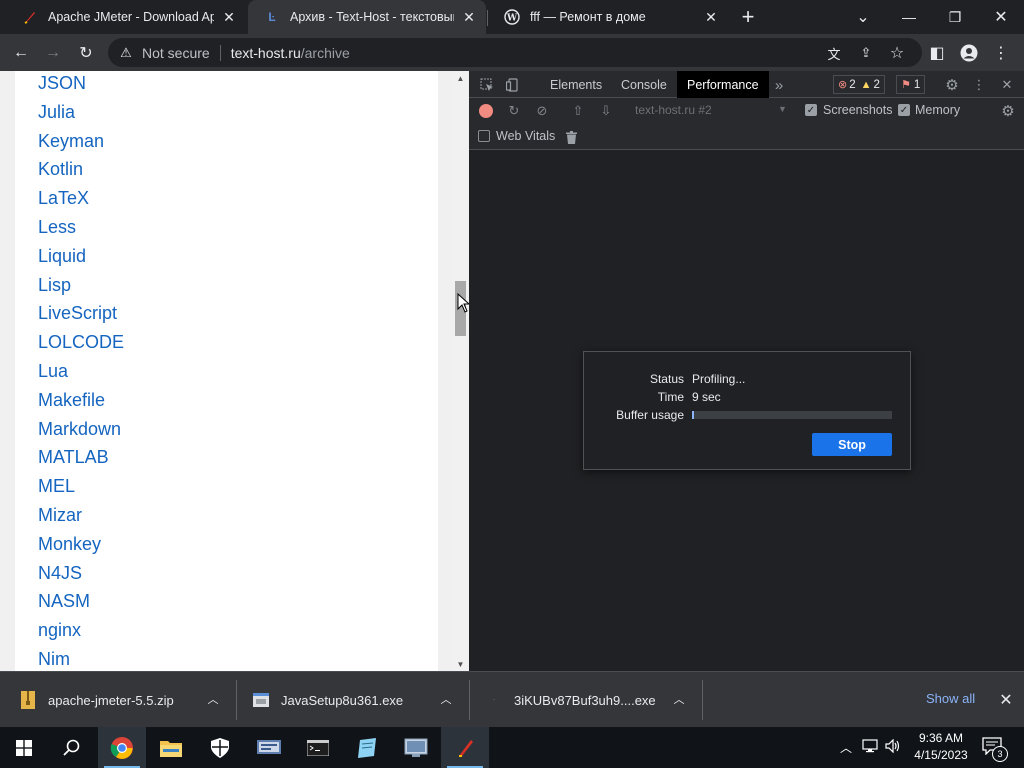 The image size is (1024, 768). Describe the element at coordinates (606, 111) in the screenshot. I see `save-profile-icon: ⇩` at that location.